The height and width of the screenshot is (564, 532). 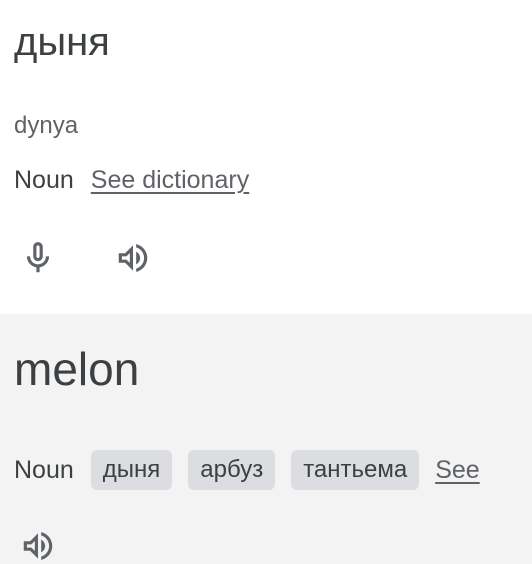 What do you see at coordinates (170, 180) in the screenshot?
I see `see-dictionary-link: See dictionary` at bounding box center [170, 180].